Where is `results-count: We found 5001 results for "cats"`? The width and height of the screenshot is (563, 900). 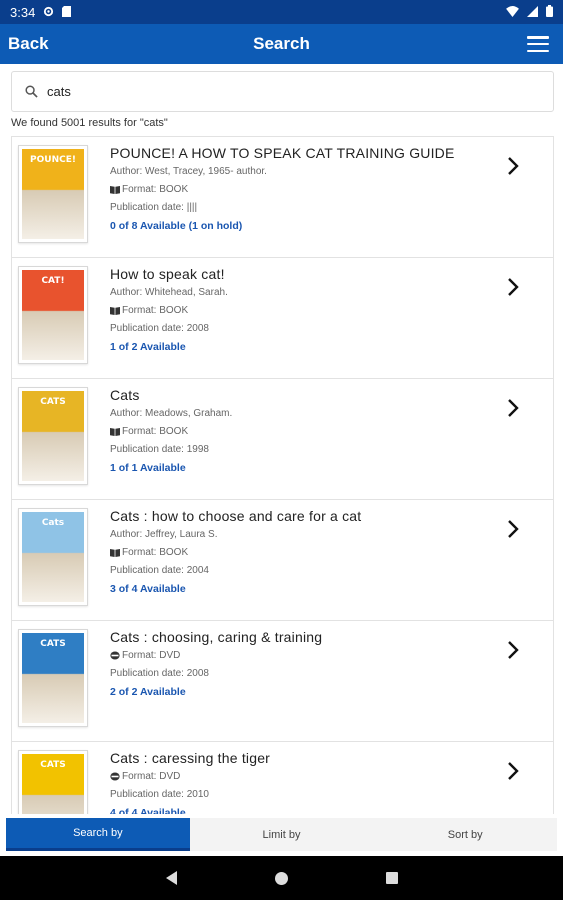
results-count: We found 5001 results for "cats" is located at coordinates (89, 123).